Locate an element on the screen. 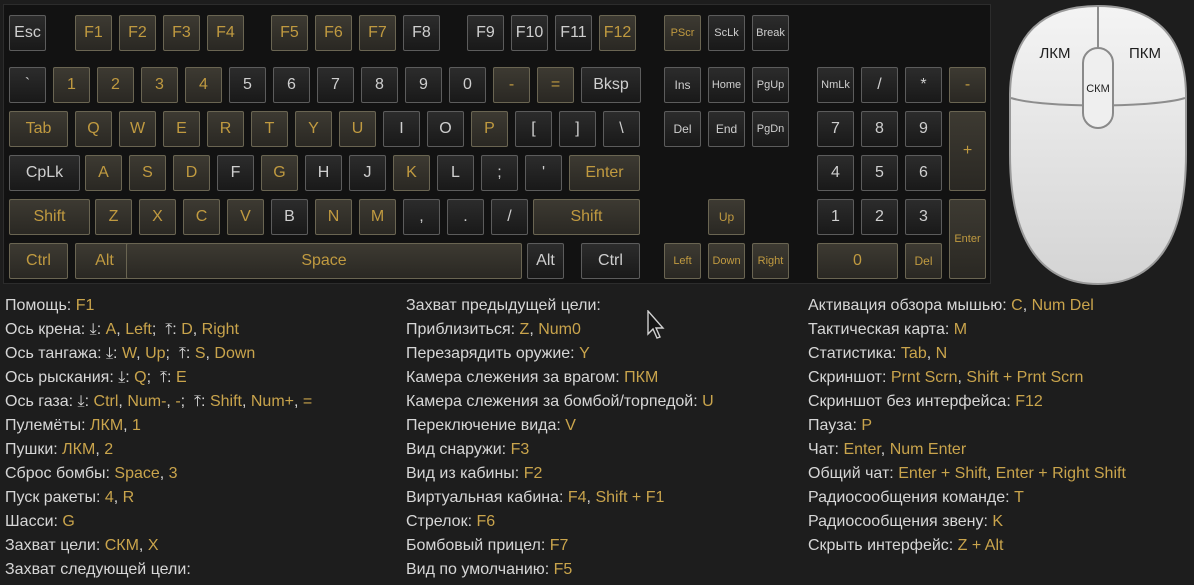 This screenshot has width=1194, height=585. binding-value: 3 is located at coordinates (173, 473).